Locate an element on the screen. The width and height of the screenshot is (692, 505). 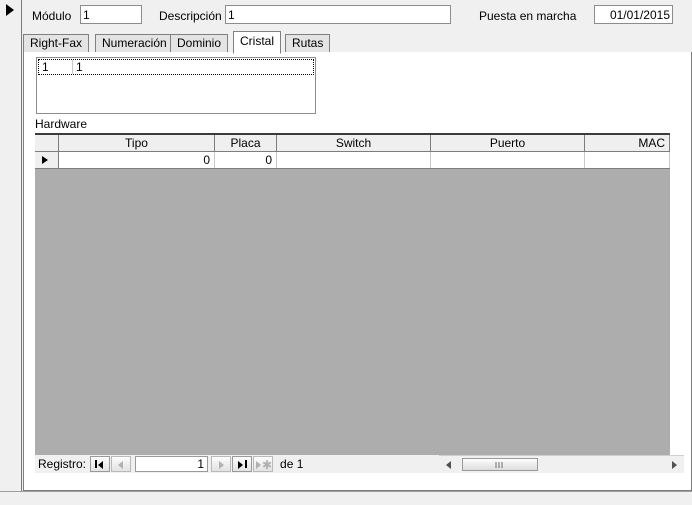
scrollbar-thumb is located at coordinates (500, 464).